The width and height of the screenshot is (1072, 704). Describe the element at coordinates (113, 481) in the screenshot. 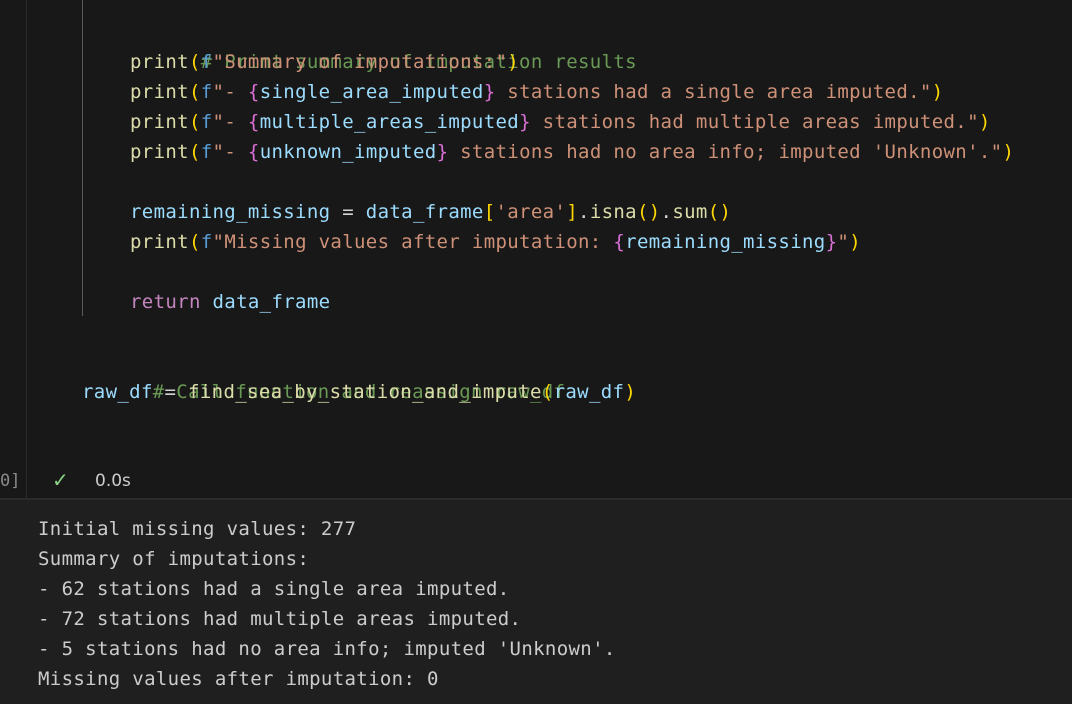

I see `execution-duration: 0.0s` at that location.